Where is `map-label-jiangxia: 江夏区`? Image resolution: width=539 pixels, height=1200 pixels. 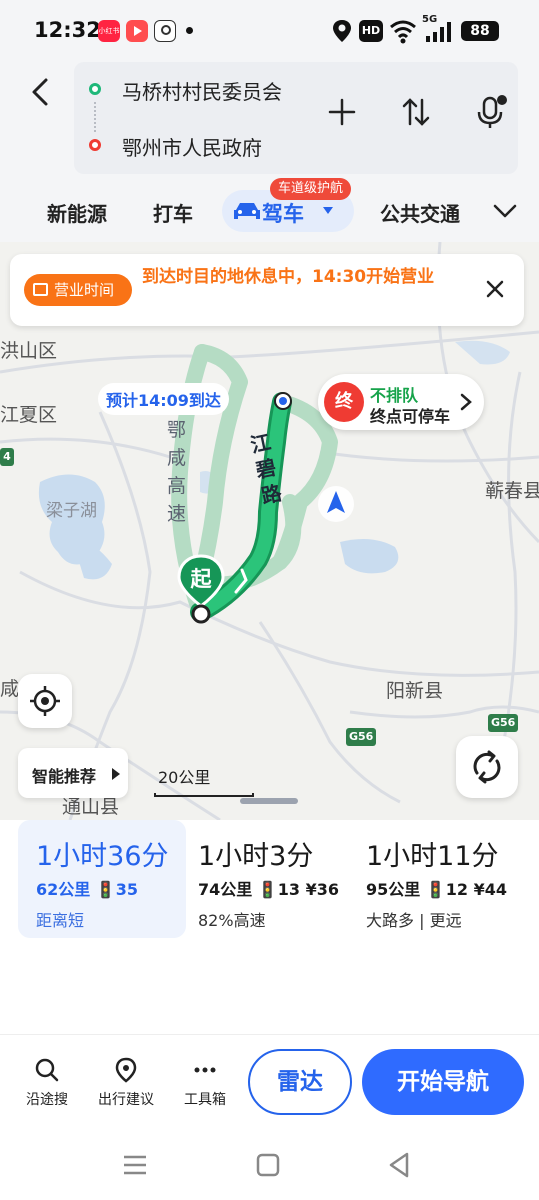
map-label-jiangxia: 江夏区 is located at coordinates (29, 415).